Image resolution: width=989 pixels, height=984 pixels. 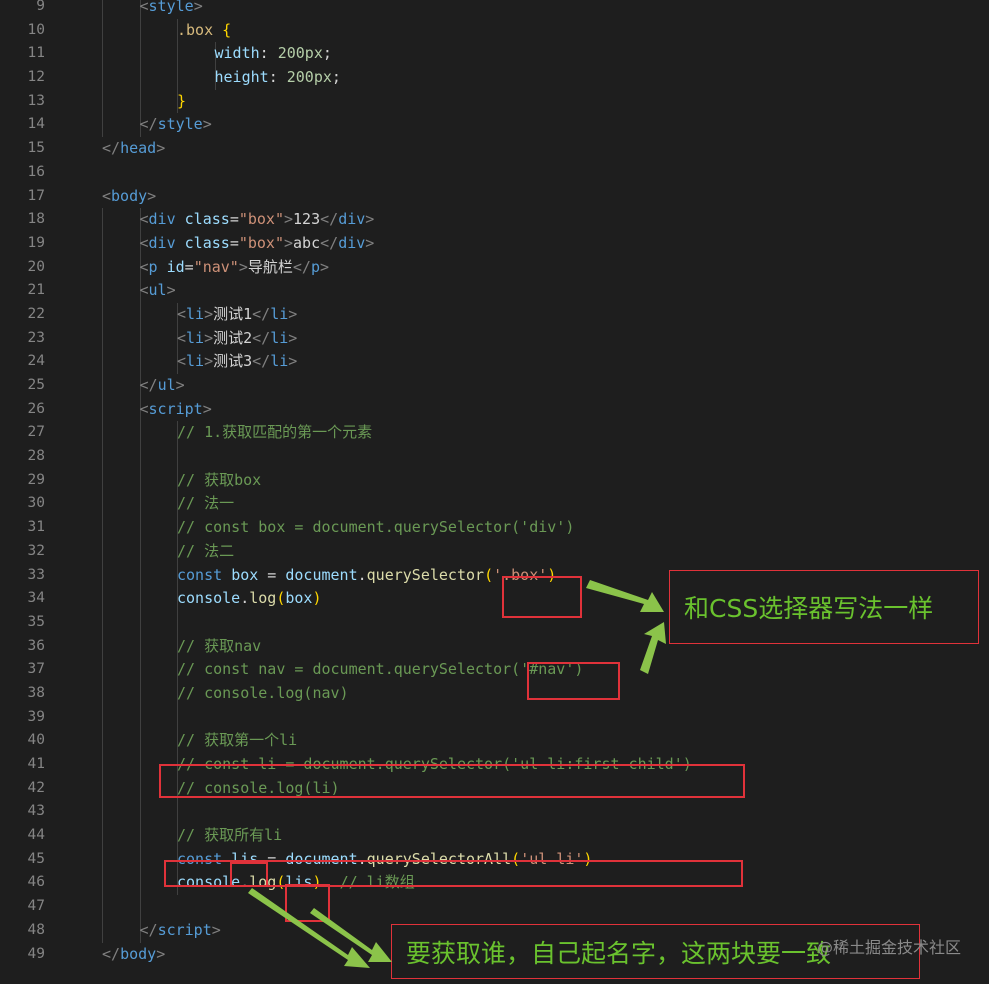 What do you see at coordinates (494, 836) in the screenshot?
I see `code-line: 44 // 获取所有li` at bounding box center [494, 836].